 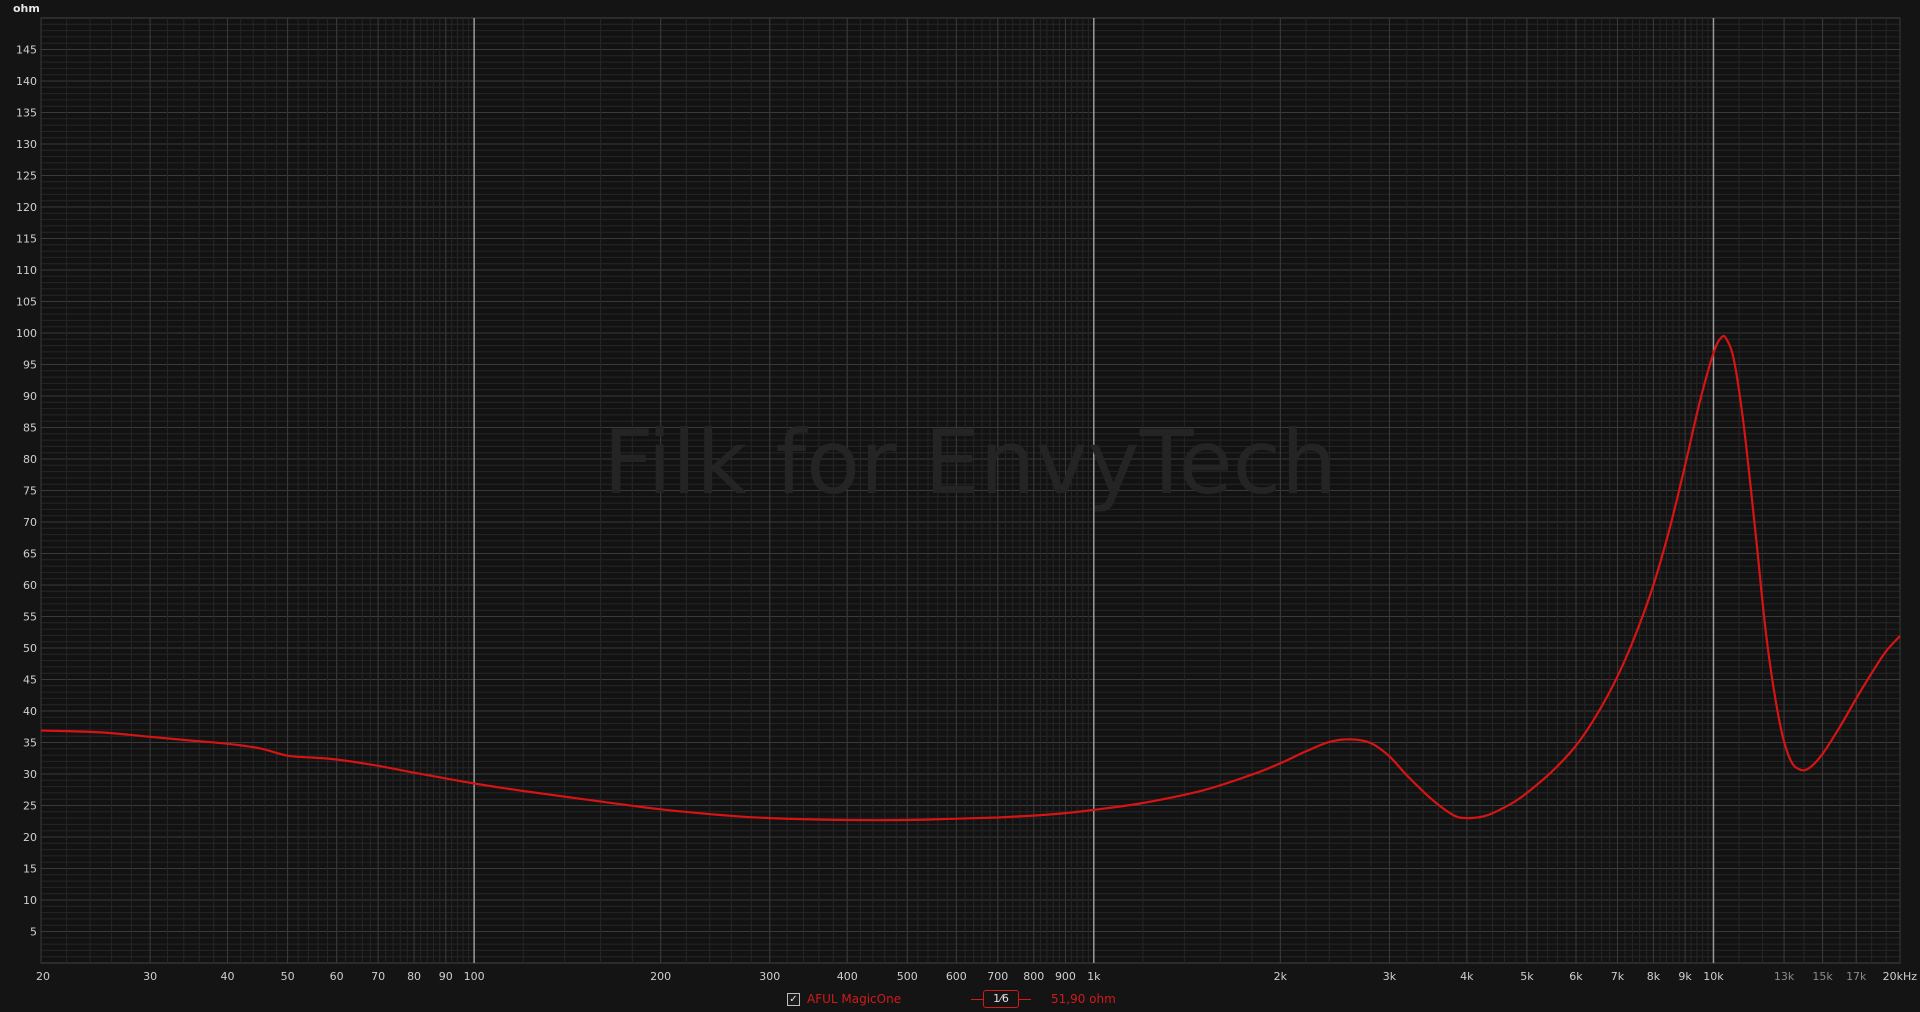 What do you see at coordinates (30, 617) in the screenshot?
I see `y-tick-label: 55` at bounding box center [30, 617].